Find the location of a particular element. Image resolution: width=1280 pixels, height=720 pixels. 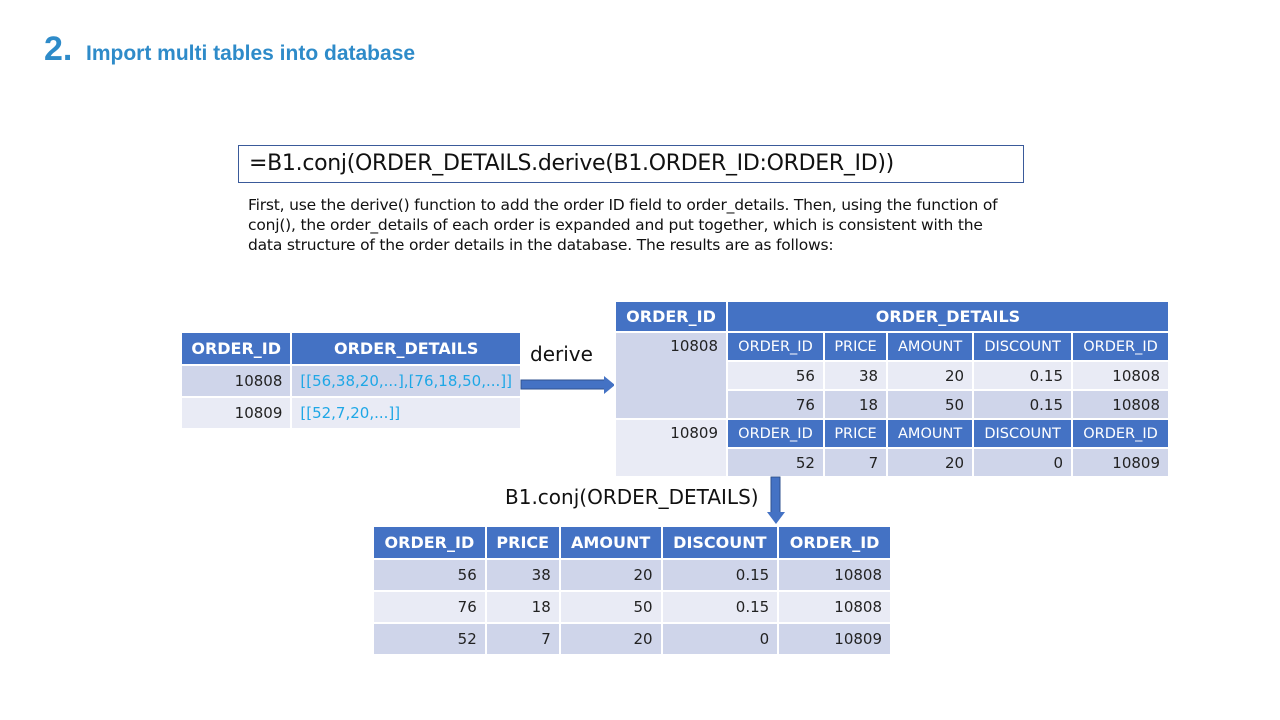

col-header: PRICE is located at coordinates (522, 542).